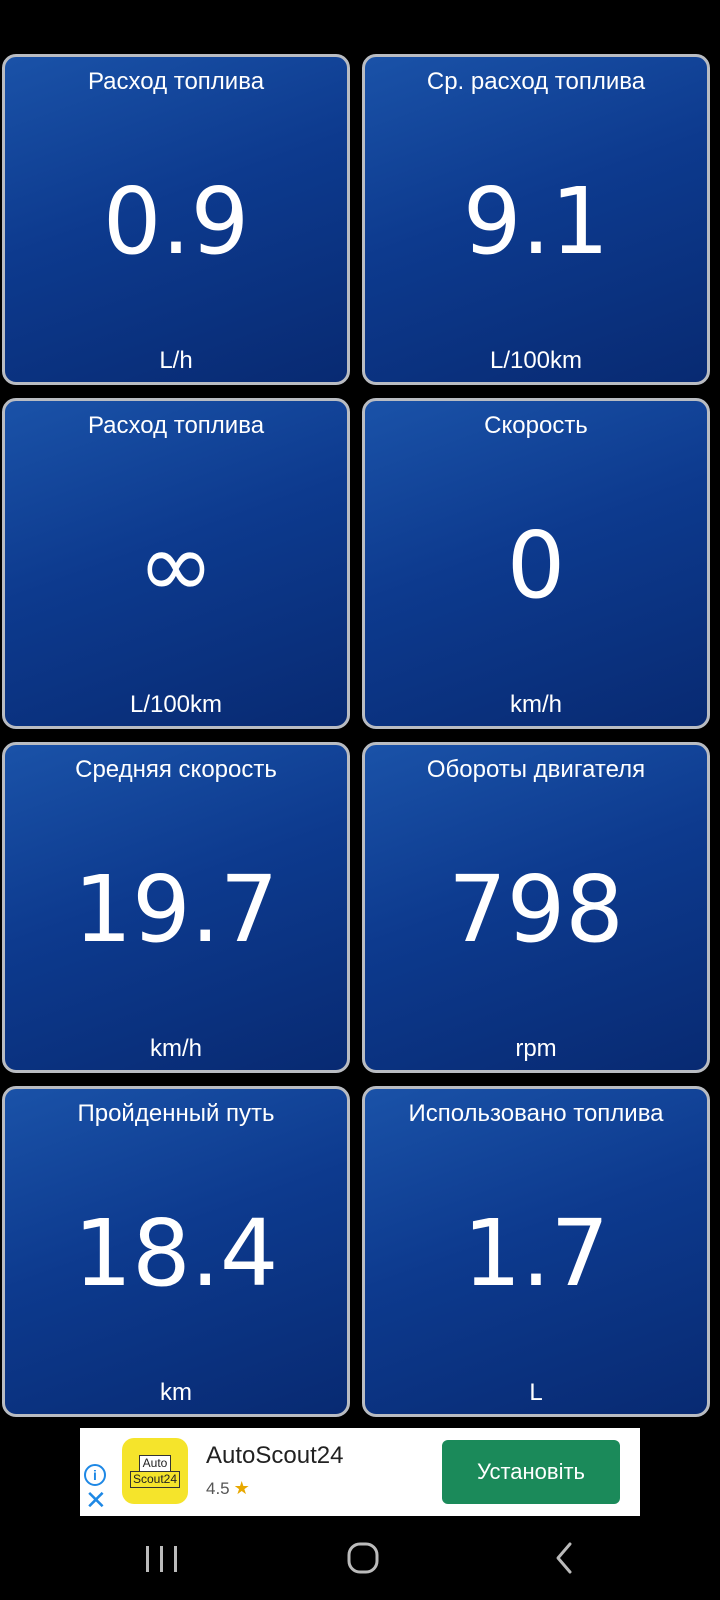  I want to click on navigation-bar, so click(360, 1558).